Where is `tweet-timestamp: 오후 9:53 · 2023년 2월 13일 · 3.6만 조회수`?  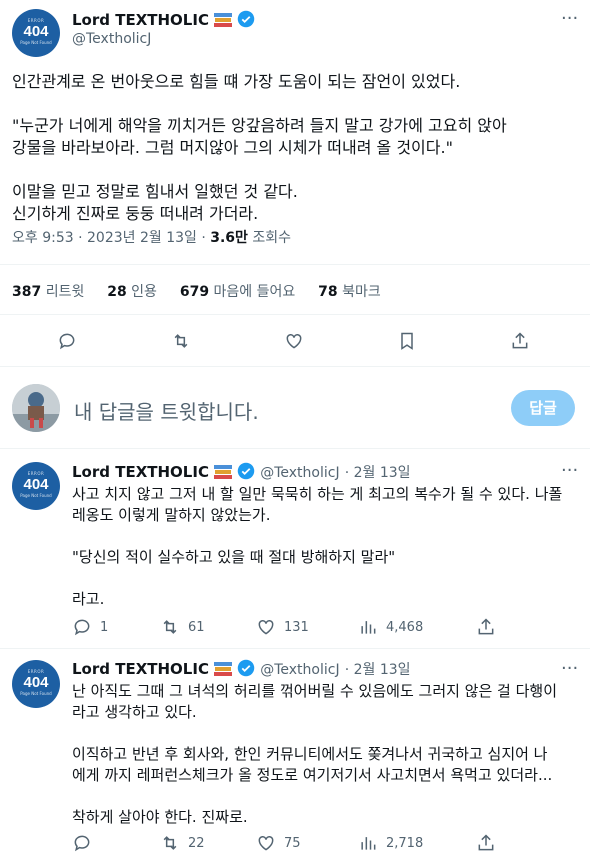 tweet-timestamp: 오후 9:53 · 2023년 2월 13일 · 3.6만 조회수 is located at coordinates (151, 237).